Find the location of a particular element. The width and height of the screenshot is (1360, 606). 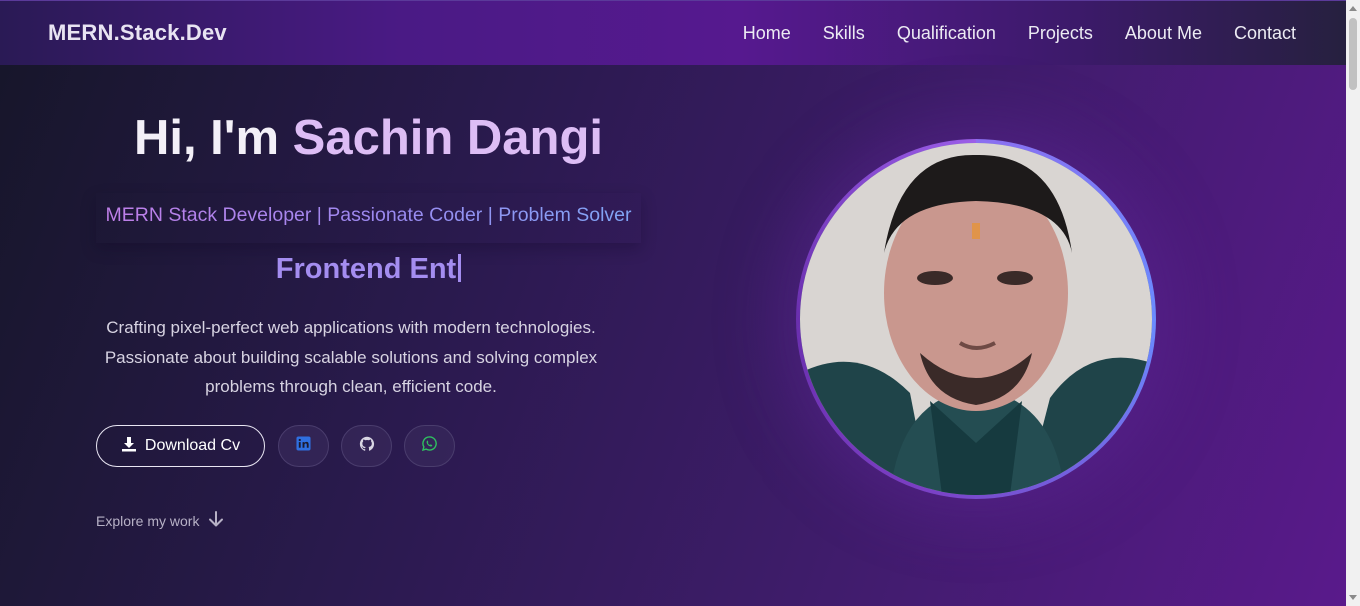

download-icon is located at coordinates (129, 446).